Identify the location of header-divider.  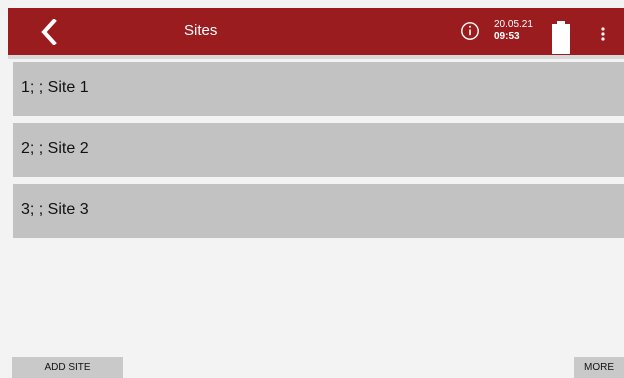
(316, 57).